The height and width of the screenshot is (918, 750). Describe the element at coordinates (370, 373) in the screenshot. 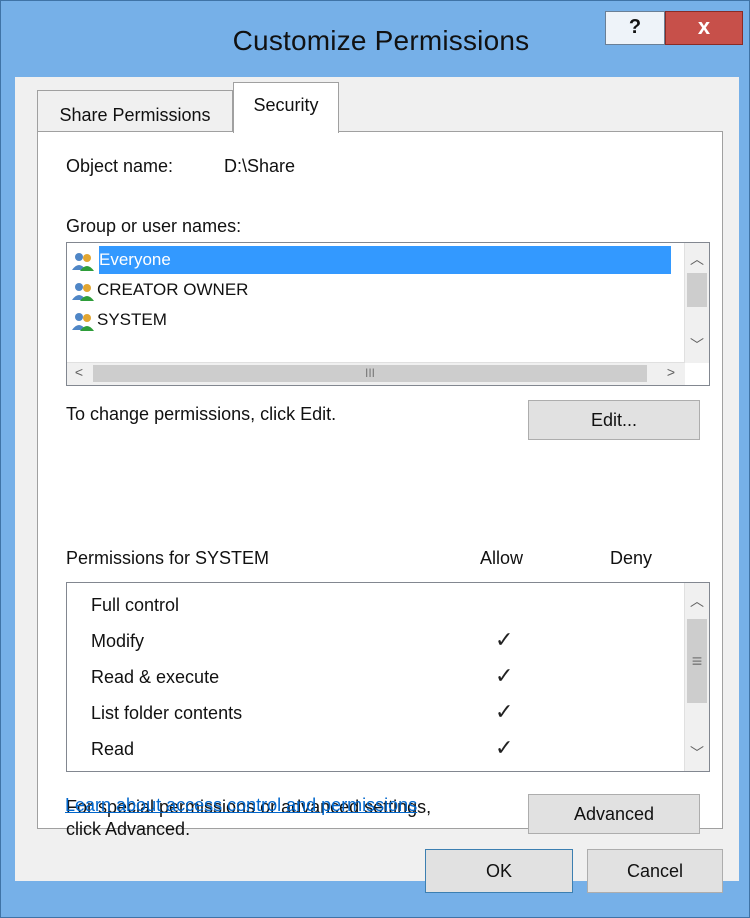

I see `hscroll-thumb: III` at that location.